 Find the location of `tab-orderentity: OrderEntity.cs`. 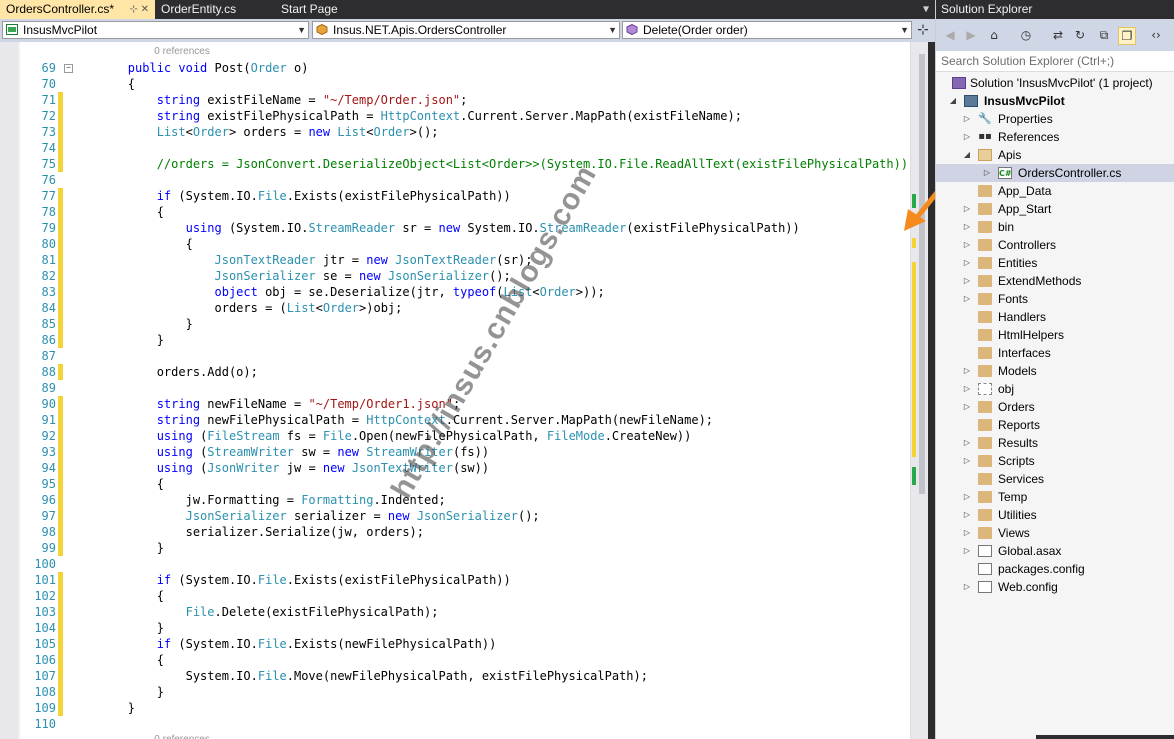

tab-orderentity: OrderEntity.cs is located at coordinates (215, 9).